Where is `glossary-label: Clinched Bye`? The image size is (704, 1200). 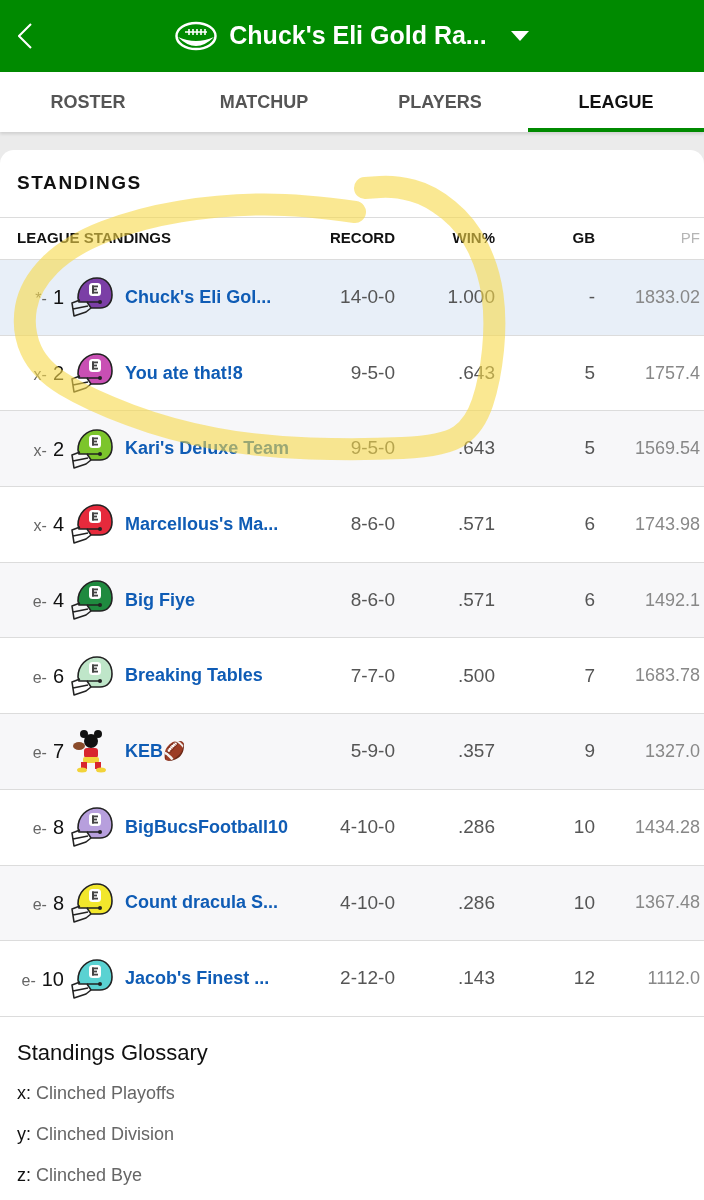 glossary-label: Clinched Bye is located at coordinates (89, 1175).